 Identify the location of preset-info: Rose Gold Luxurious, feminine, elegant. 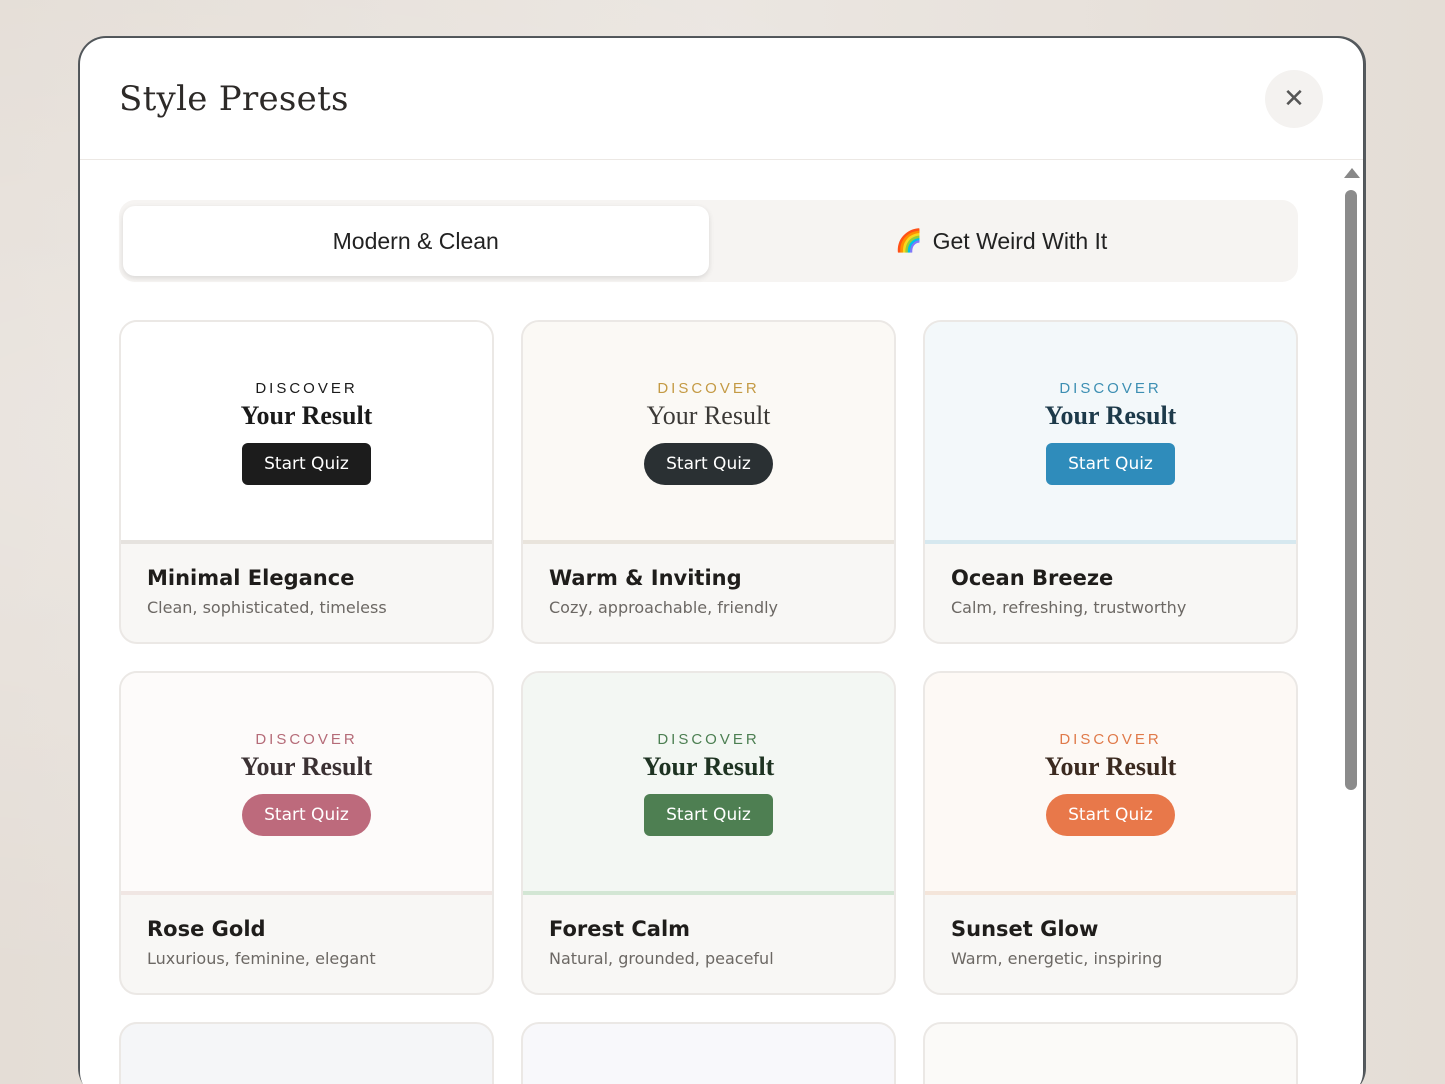
(306, 931).